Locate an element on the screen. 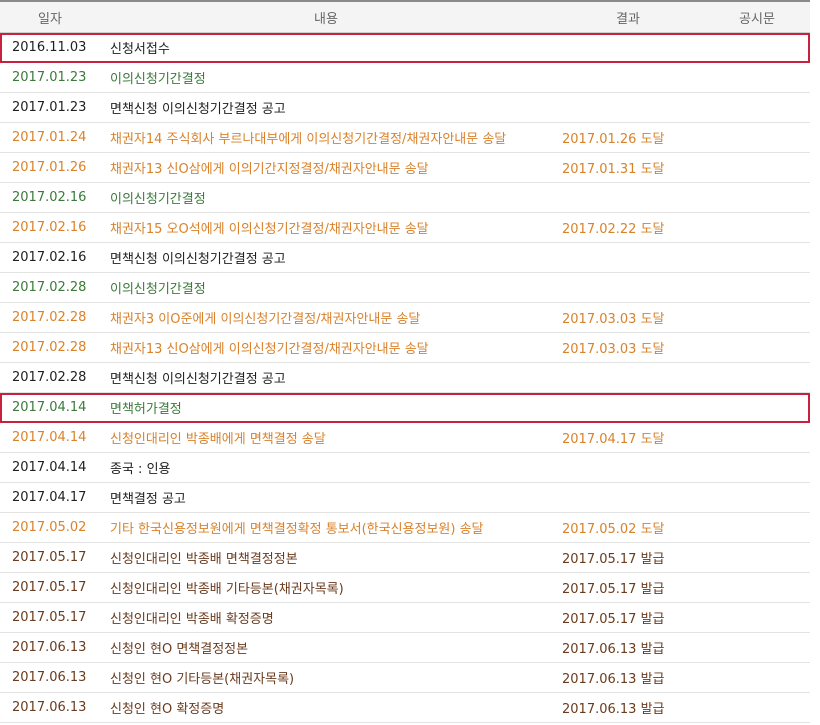 Image resolution: width=820 pixels, height=725 pixels. header-result: 결과 is located at coordinates (628, 19).